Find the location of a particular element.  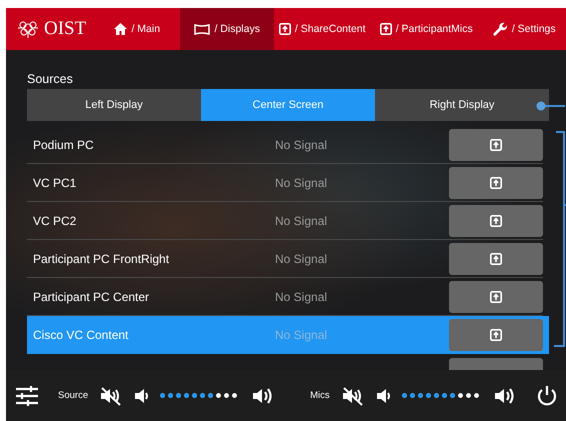

source-row: VC PC2 No Signal is located at coordinates (285, 221).